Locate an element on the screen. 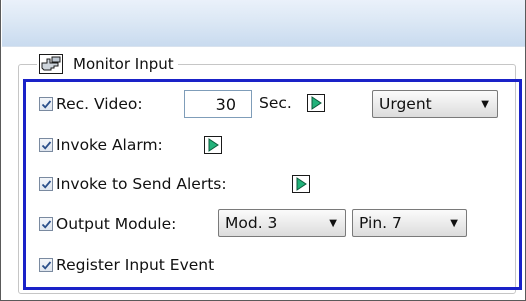  rec-video-seconds-input is located at coordinates (218, 104).